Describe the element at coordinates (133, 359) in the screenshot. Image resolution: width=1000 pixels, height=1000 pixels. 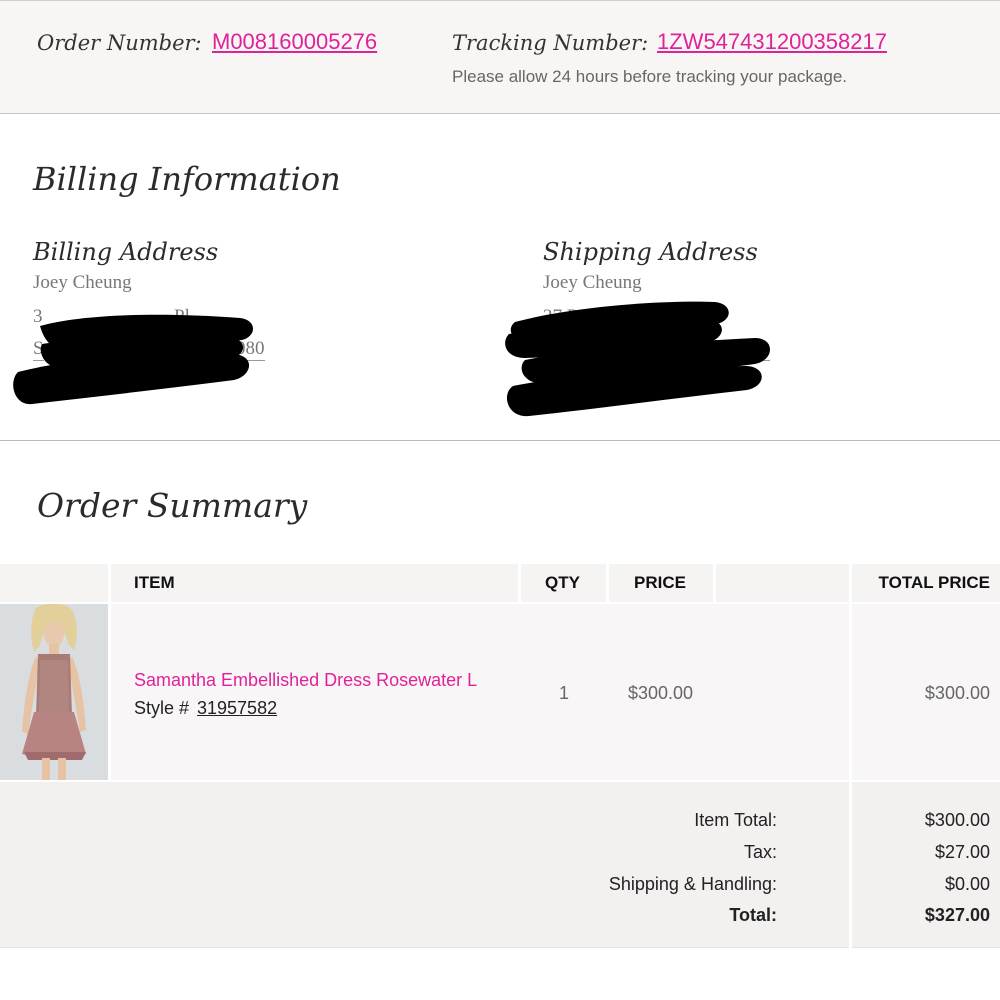
I see `billing-address-redaction` at that location.